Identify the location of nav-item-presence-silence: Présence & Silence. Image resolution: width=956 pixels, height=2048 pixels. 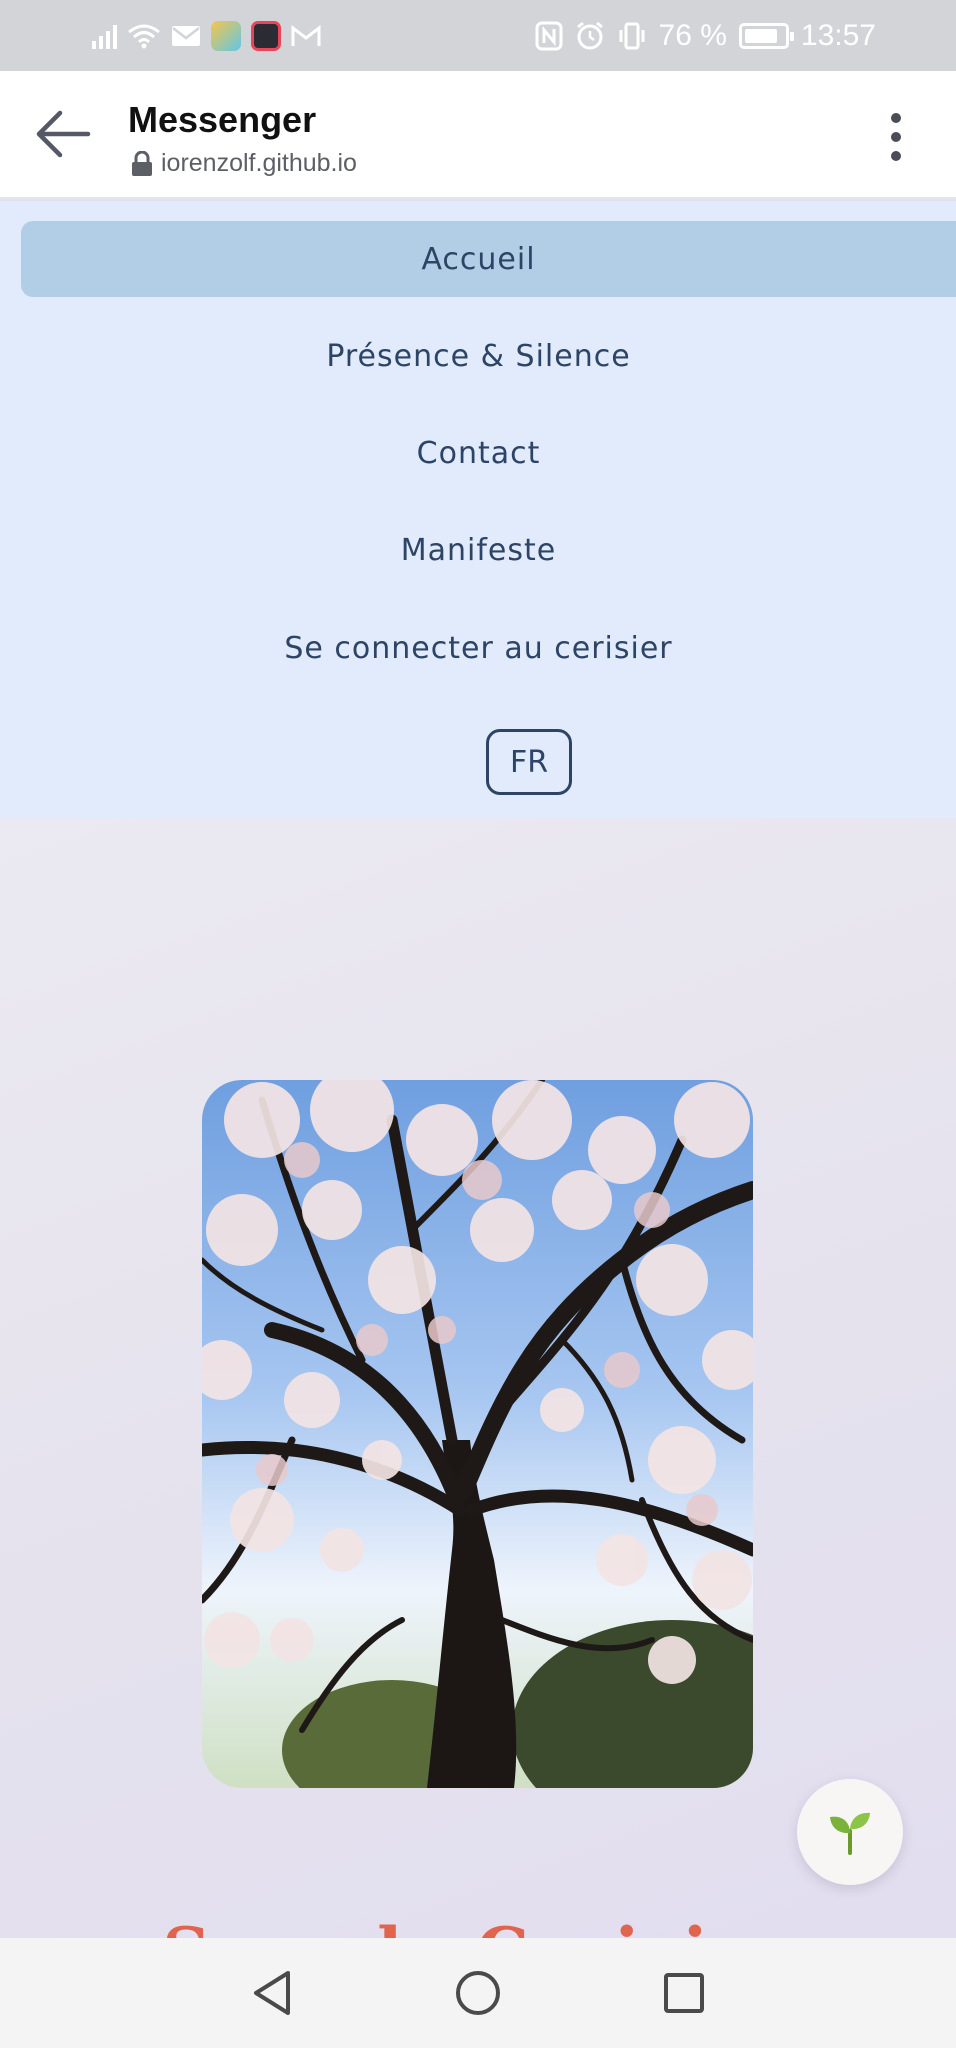
(488, 356).